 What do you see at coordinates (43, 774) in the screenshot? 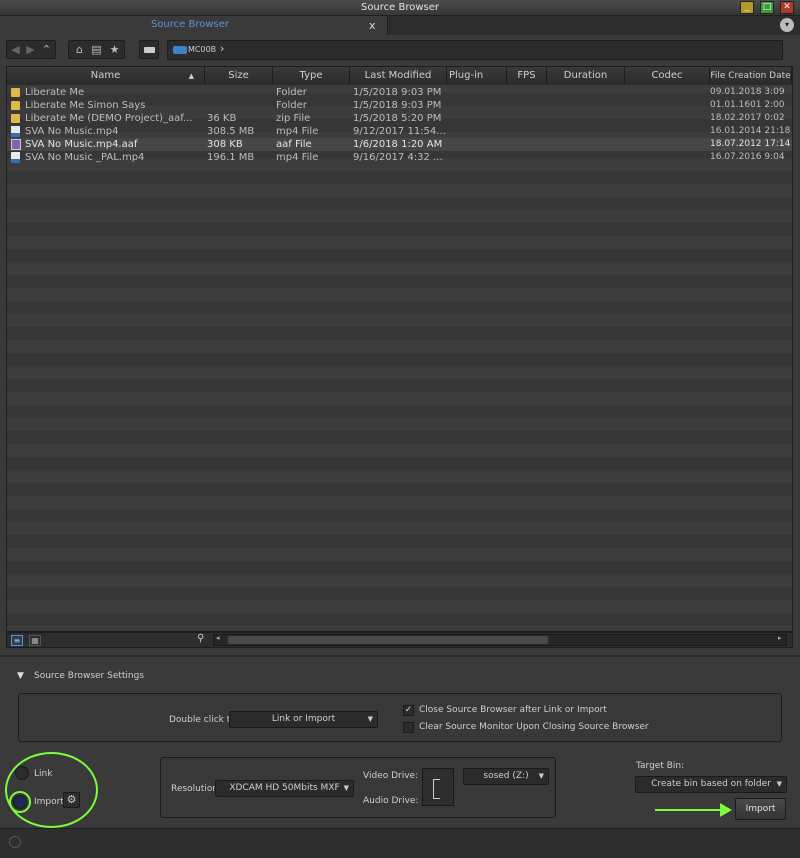
I see `link-label: Link` at bounding box center [43, 774].